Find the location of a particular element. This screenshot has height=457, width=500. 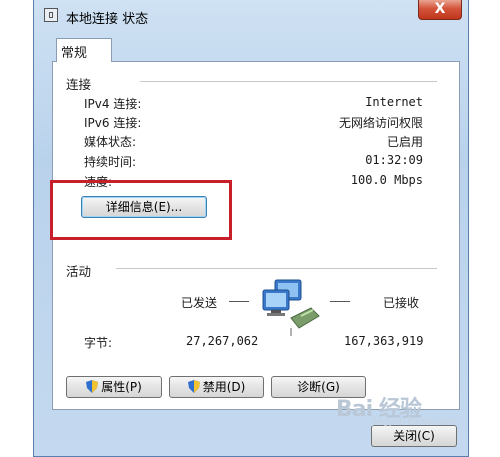

network-computers-icon is located at coordinates (291, 307).